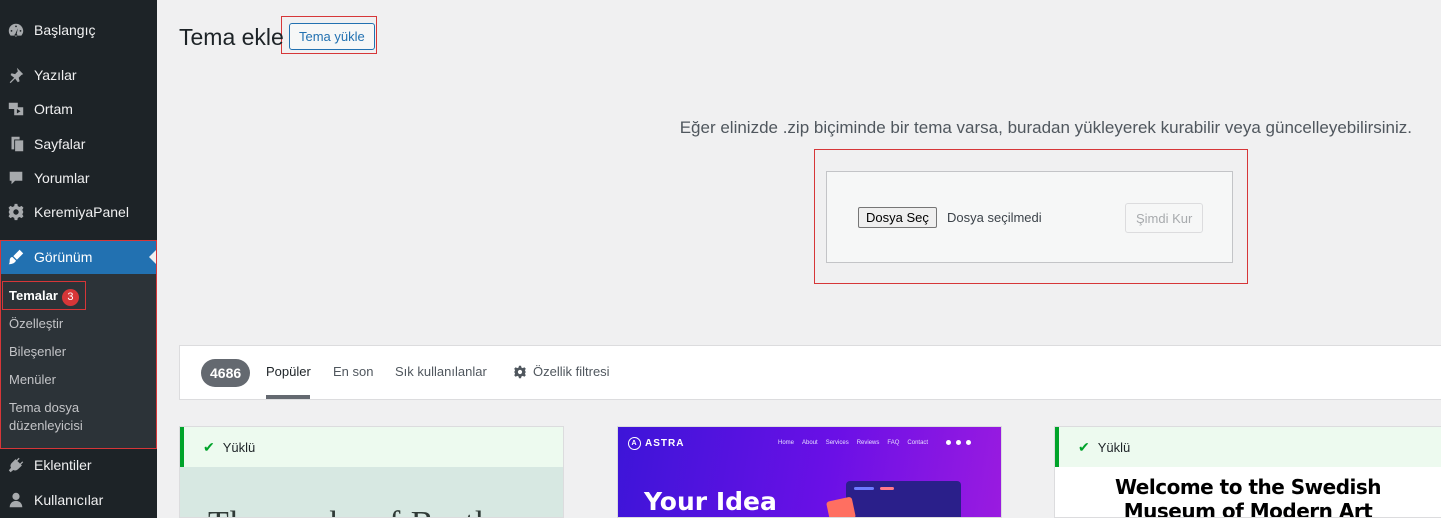 The image size is (1441, 518). What do you see at coordinates (32, 380) in the screenshot?
I see `submenu-item-menus: Menüler` at bounding box center [32, 380].